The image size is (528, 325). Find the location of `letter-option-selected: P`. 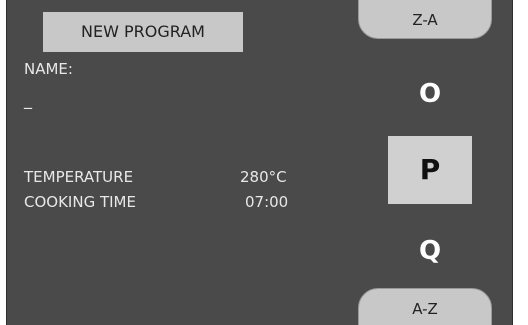

letter-option-selected: P is located at coordinates (430, 170).